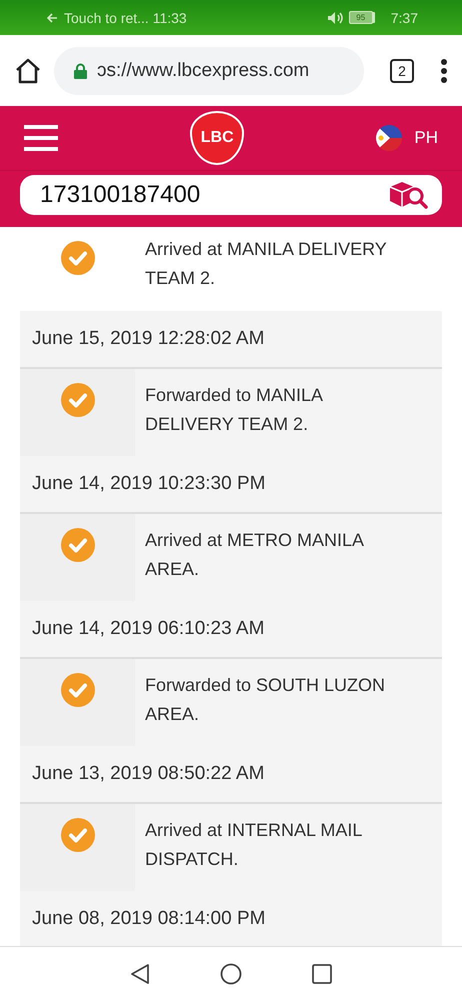  I want to click on menu-dots-icon, so click(444, 71).